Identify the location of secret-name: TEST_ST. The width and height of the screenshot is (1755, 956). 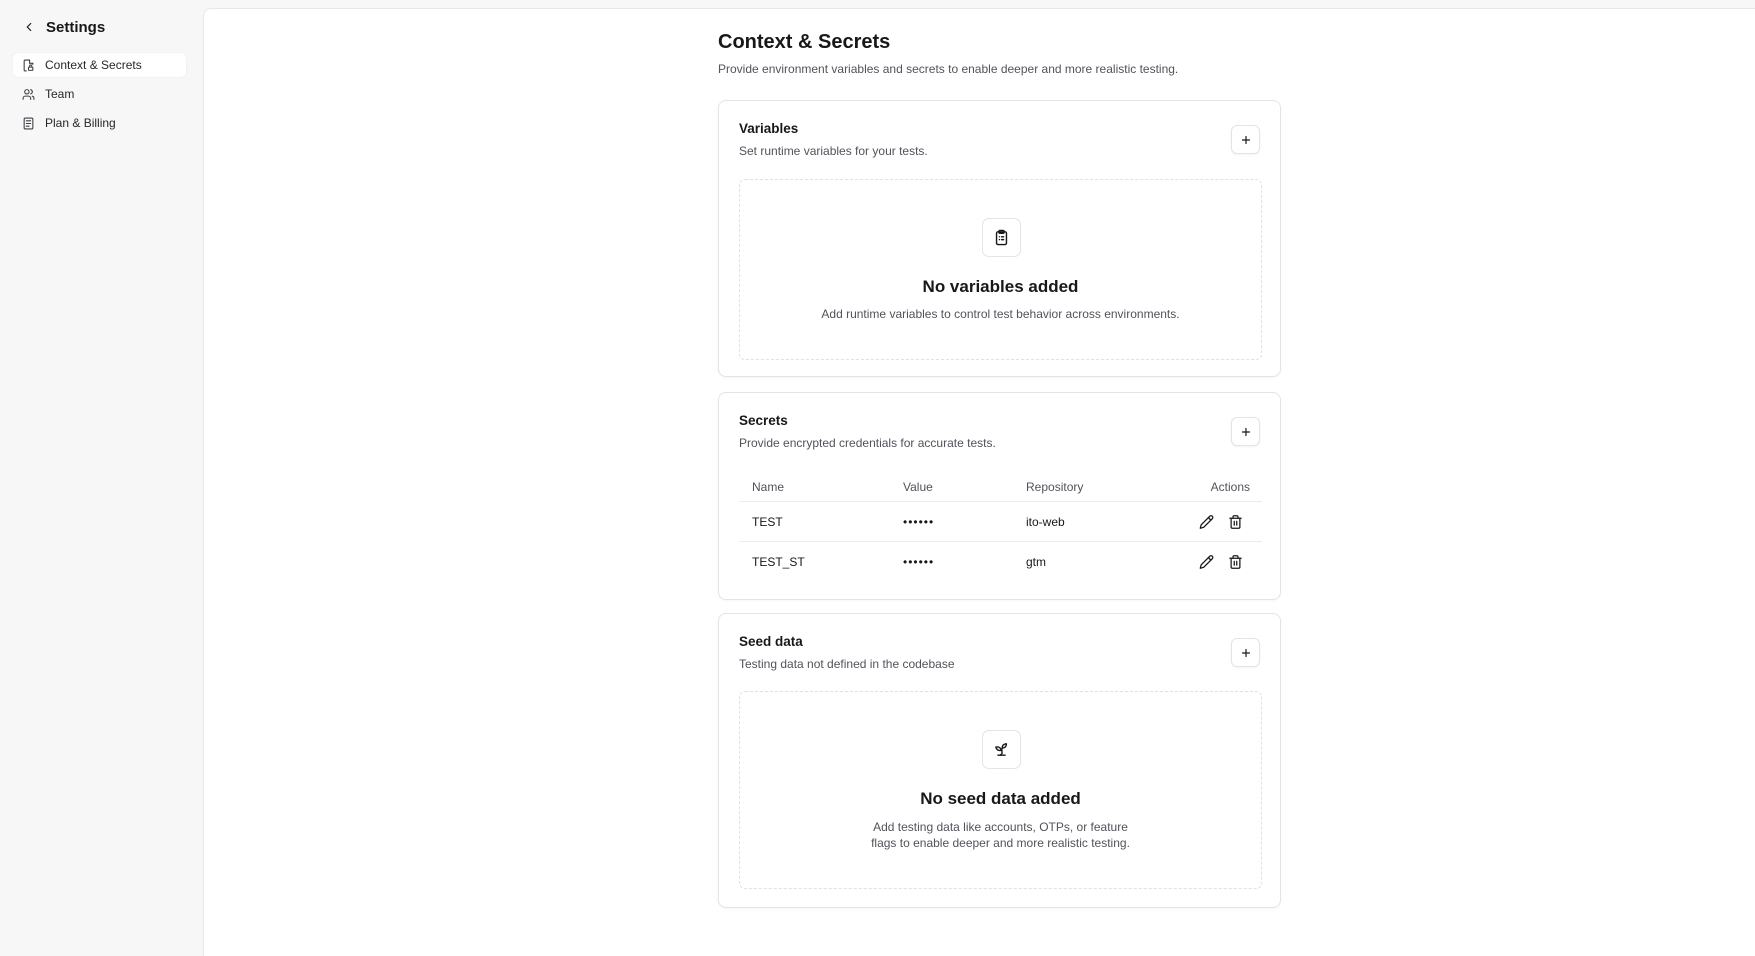
(778, 562).